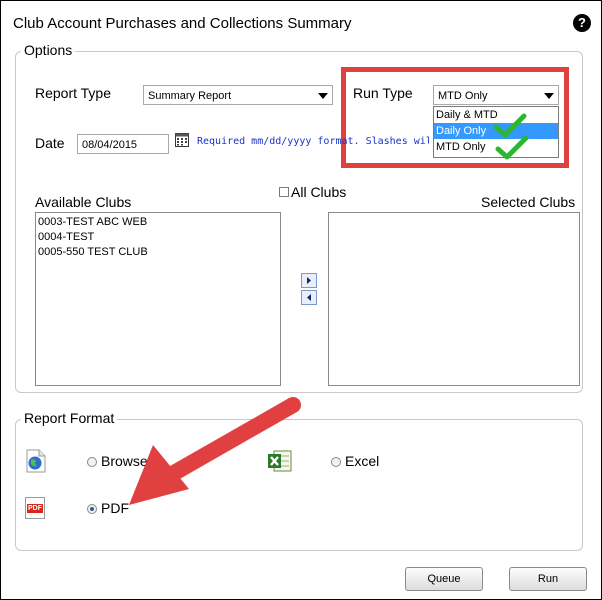 The width and height of the screenshot is (602, 600). Describe the element at coordinates (73, 93) in the screenshot. I see `report-type-label: Report Type` at that location.